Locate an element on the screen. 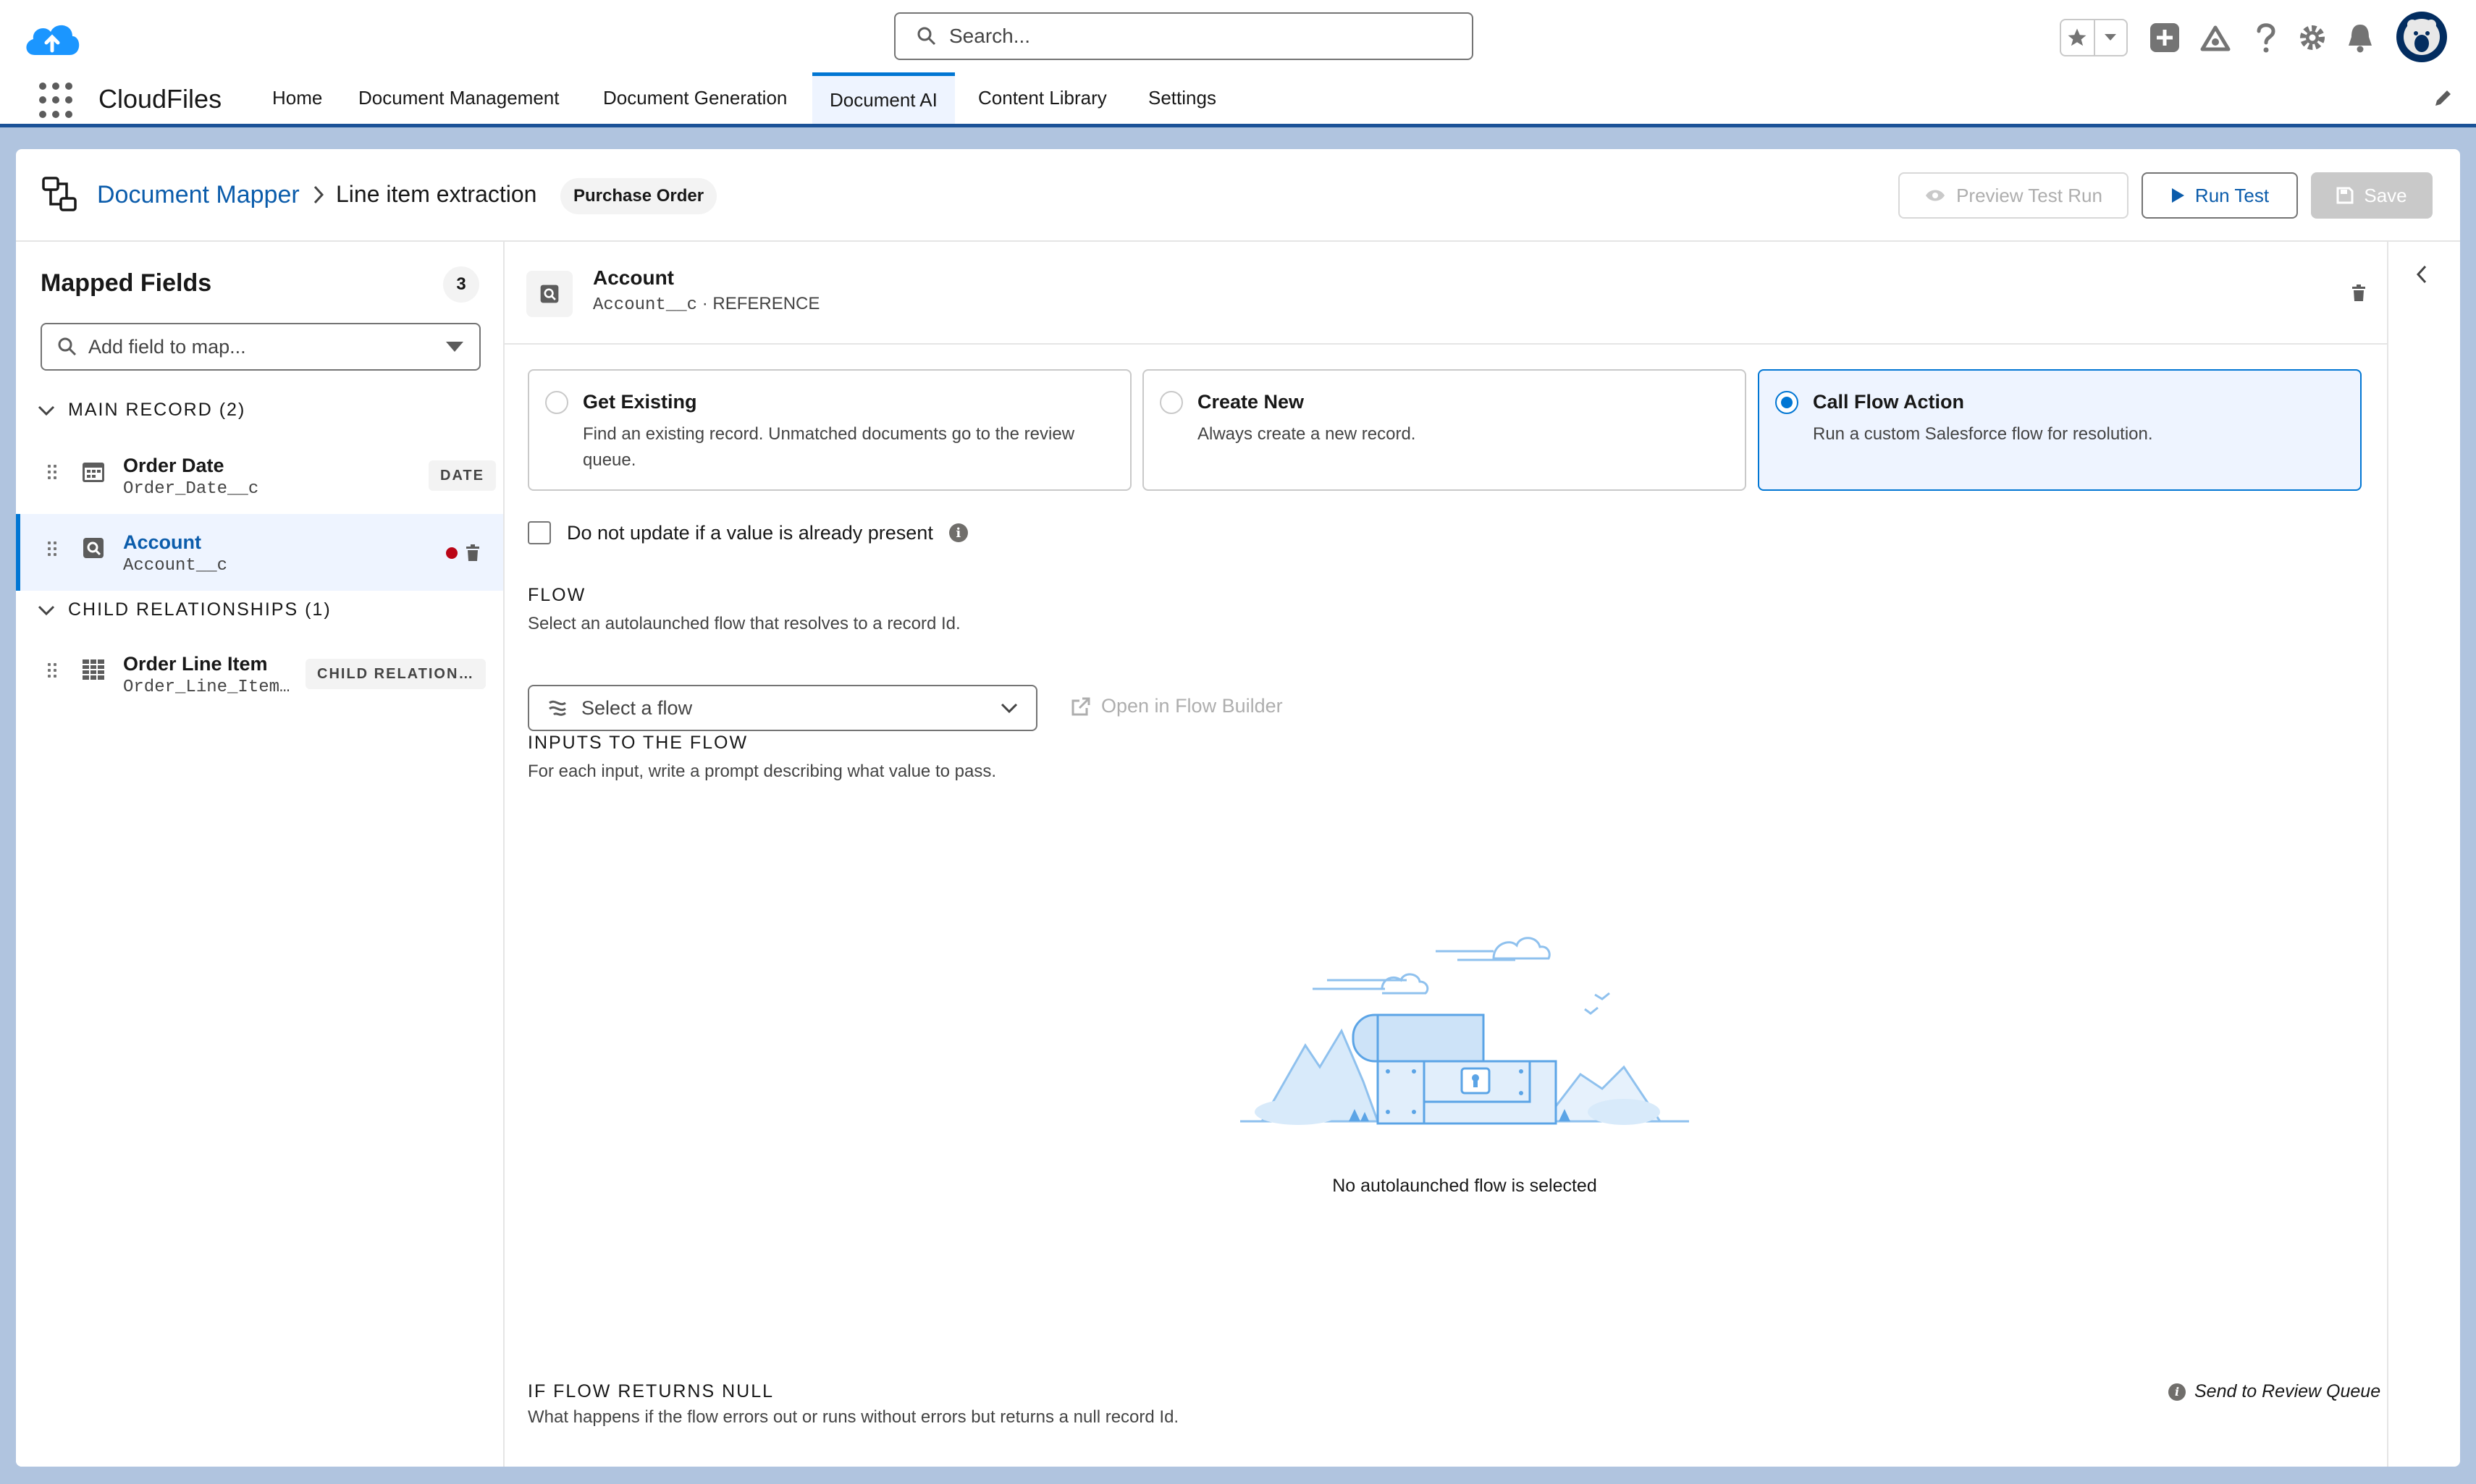 The width and height of the screenshot is (2476, 1484). flow-icon is located at coordinates (557, 708).